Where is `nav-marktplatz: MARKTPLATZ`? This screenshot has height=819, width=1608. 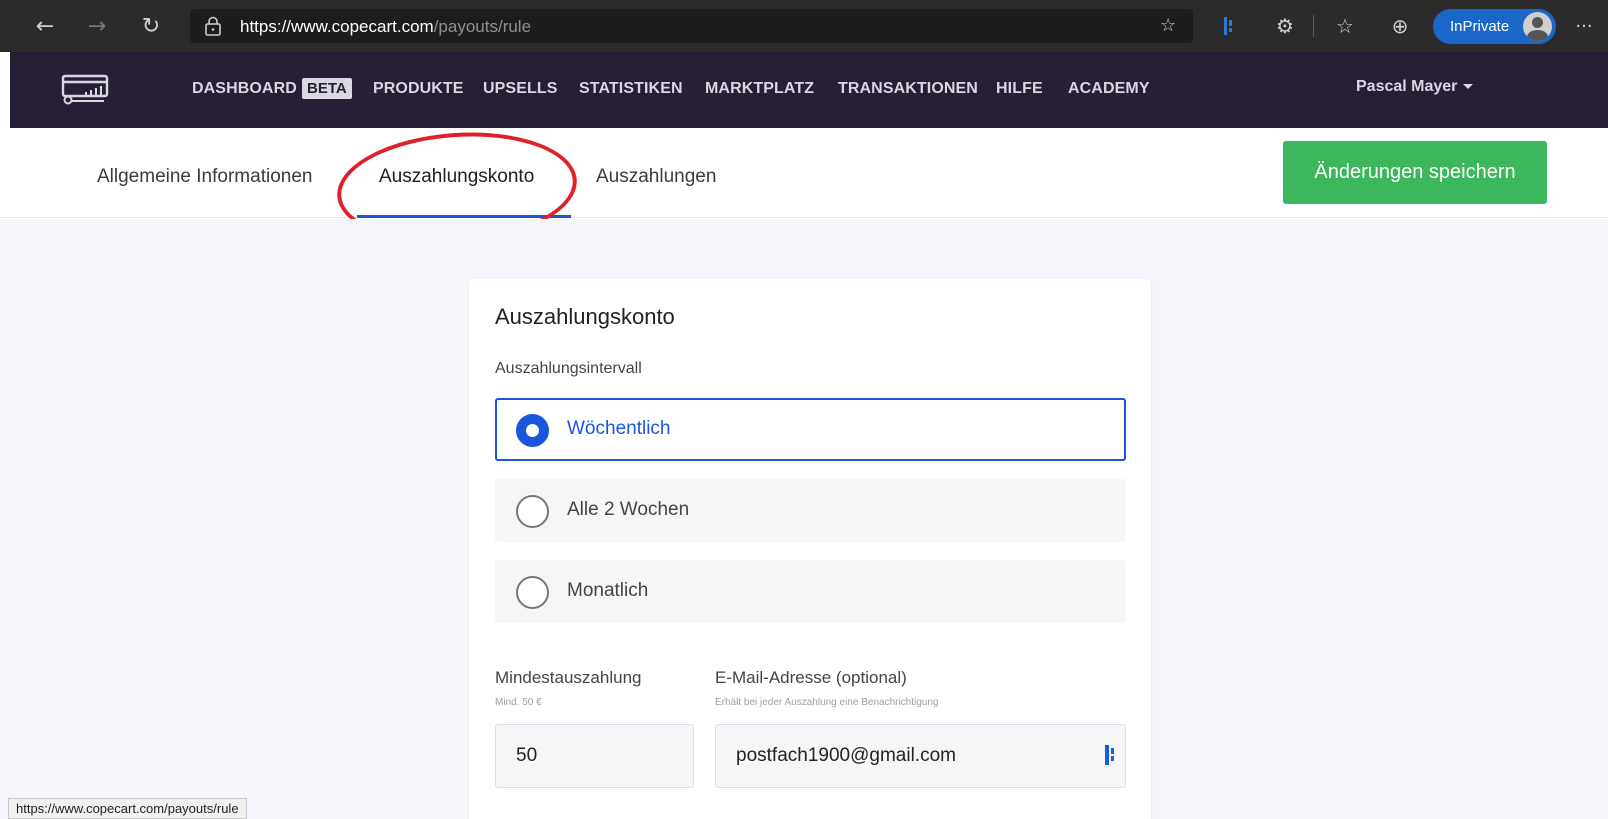
nav-marktplatz: MARKTPLATZ is located at coordinates (759, 89).